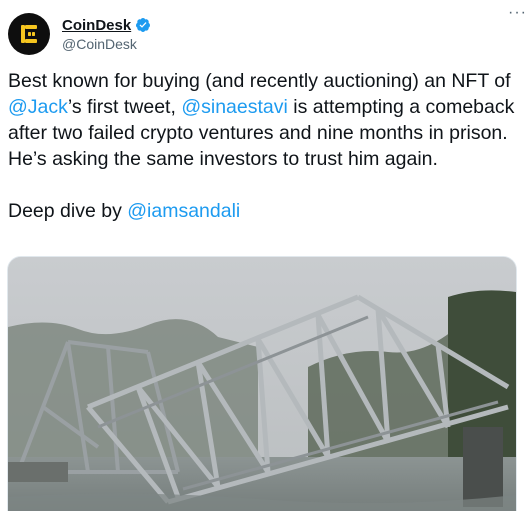 This screenshot has width=531, height=511. I want to click on tweet-text-segment: Deep dive by, so click(68, 211).